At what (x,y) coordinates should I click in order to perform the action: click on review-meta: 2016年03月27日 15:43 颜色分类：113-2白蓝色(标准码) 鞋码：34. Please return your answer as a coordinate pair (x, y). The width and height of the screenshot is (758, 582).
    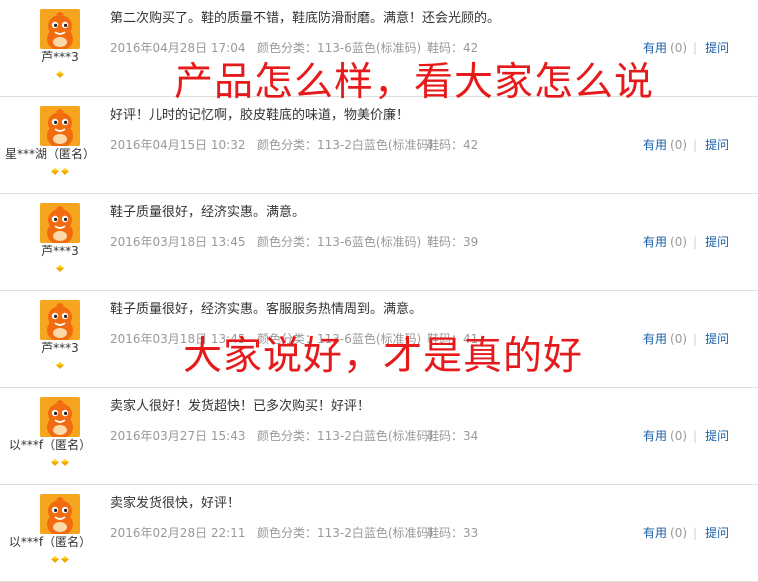
    Looking at the image, I should click on (294, 436).